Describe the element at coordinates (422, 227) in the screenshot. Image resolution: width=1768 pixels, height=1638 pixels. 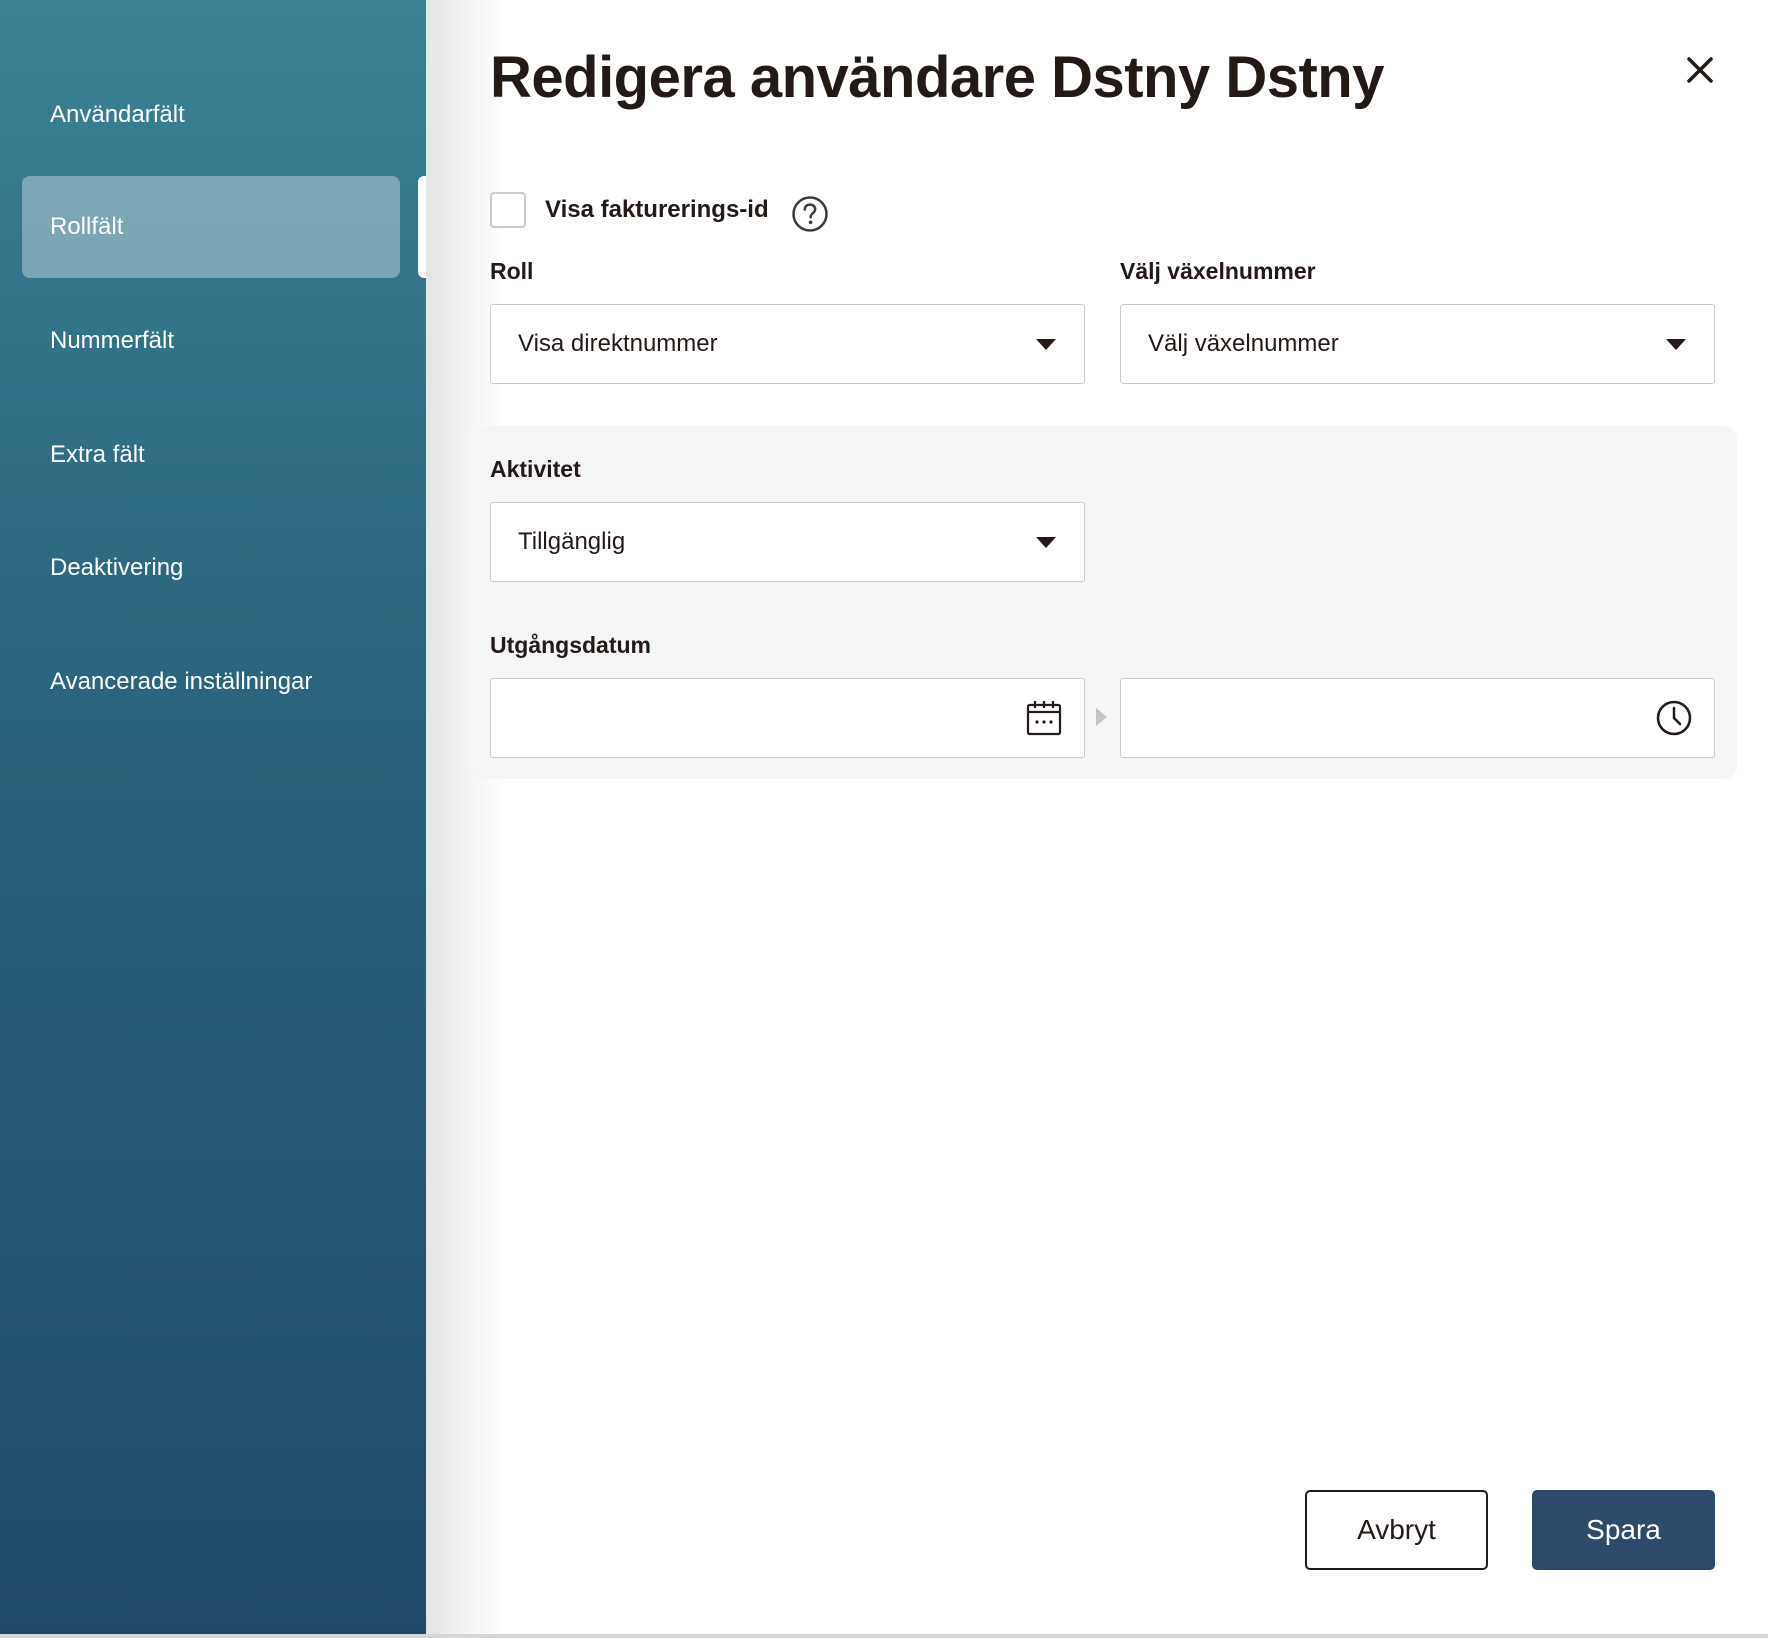
I see `active-nav-indicator` at that location.